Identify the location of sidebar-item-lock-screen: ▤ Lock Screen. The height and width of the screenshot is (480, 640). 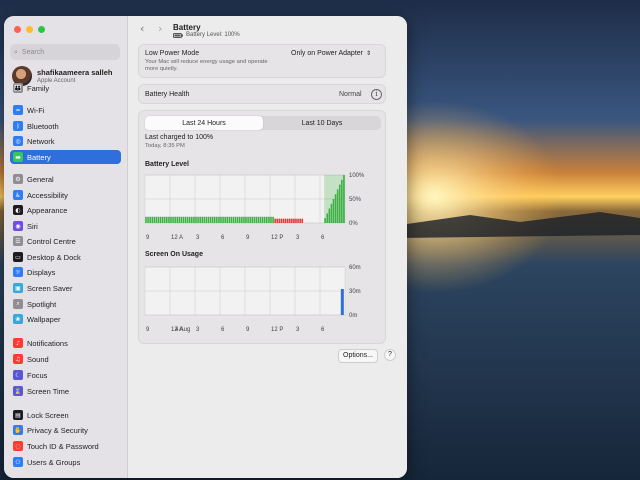
(65, 415).